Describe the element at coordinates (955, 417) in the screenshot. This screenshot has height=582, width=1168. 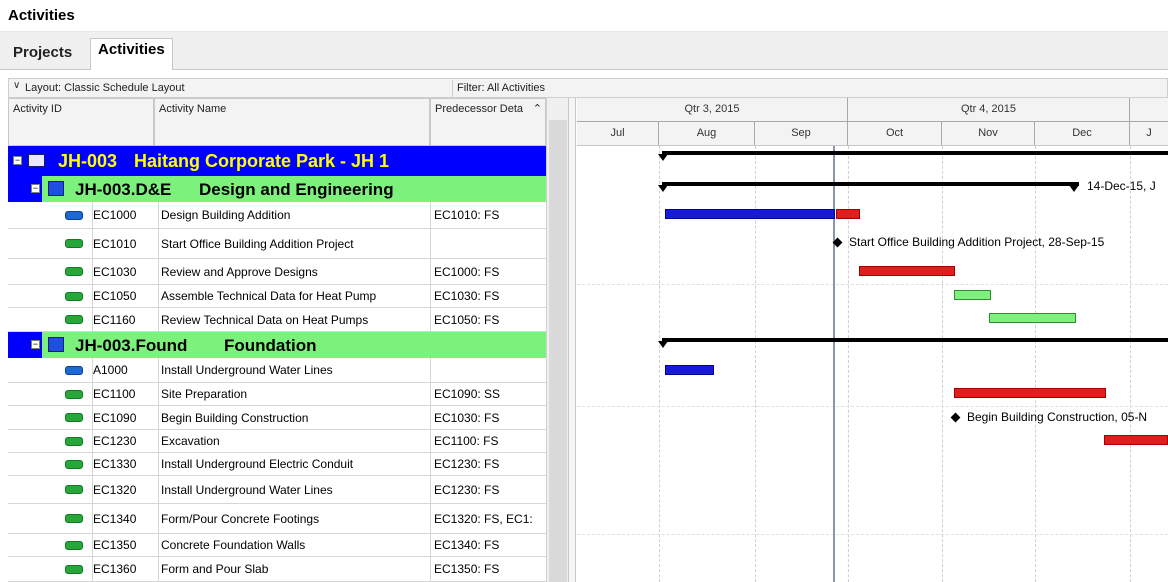
I see `milestone-marker` at that location.